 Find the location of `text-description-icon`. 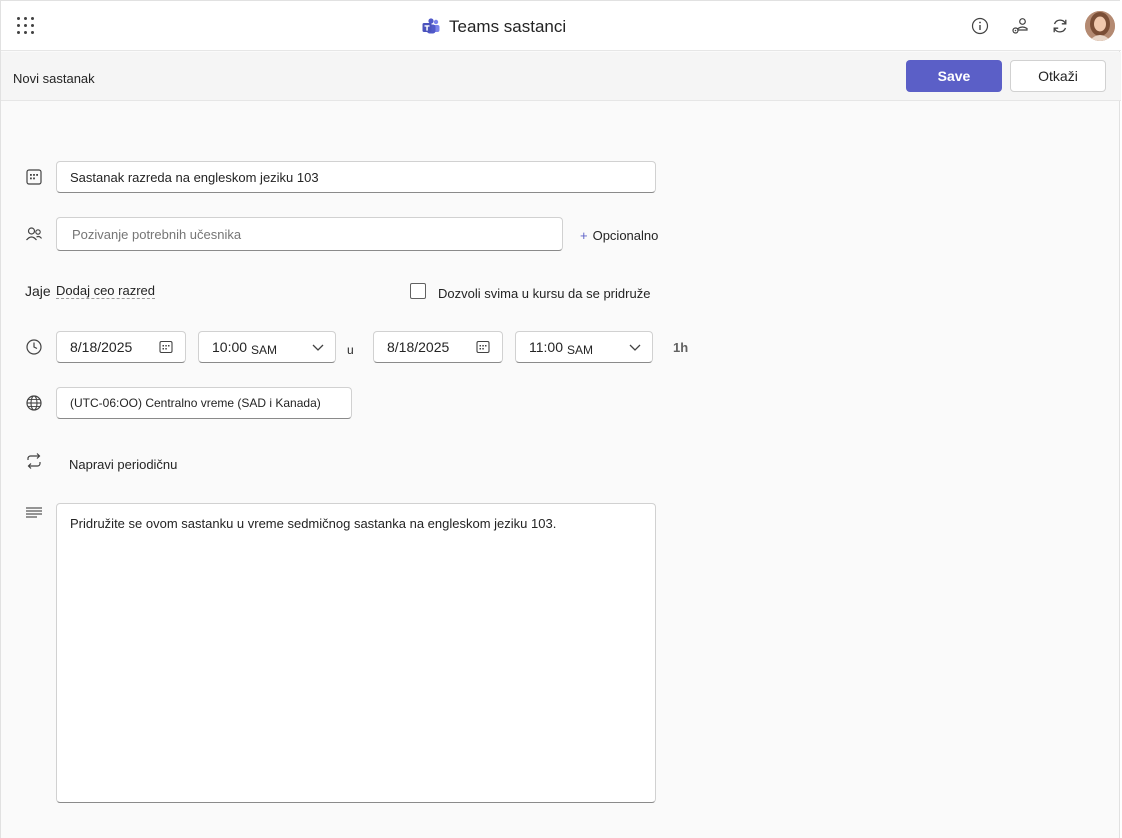

text-description-icon is located at coordinates (34, 512).